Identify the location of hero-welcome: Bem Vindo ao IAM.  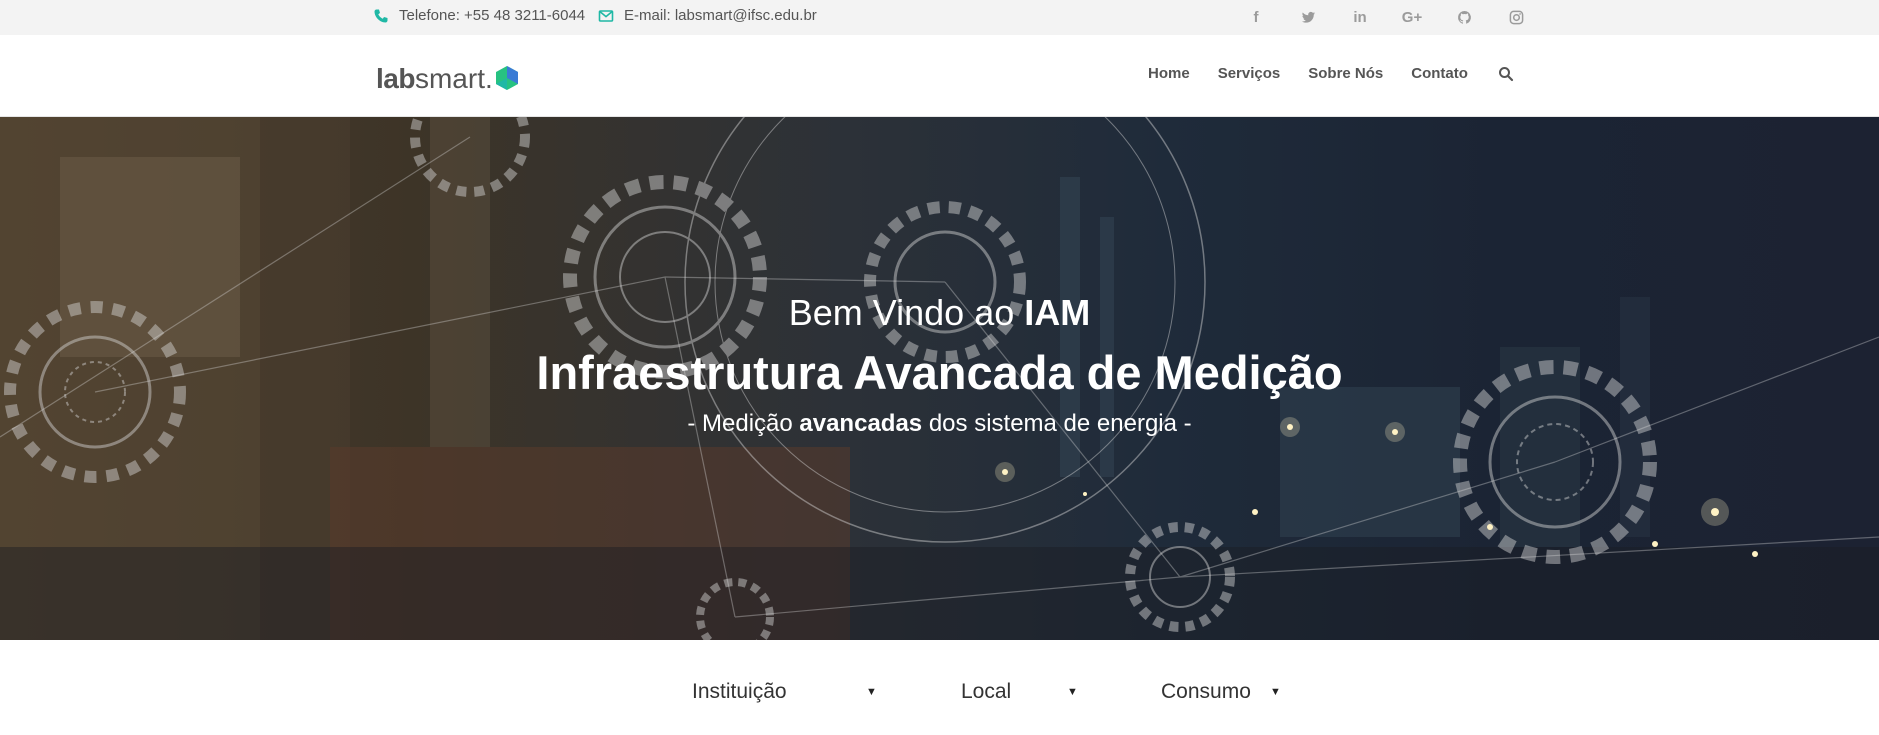
(939, 313).